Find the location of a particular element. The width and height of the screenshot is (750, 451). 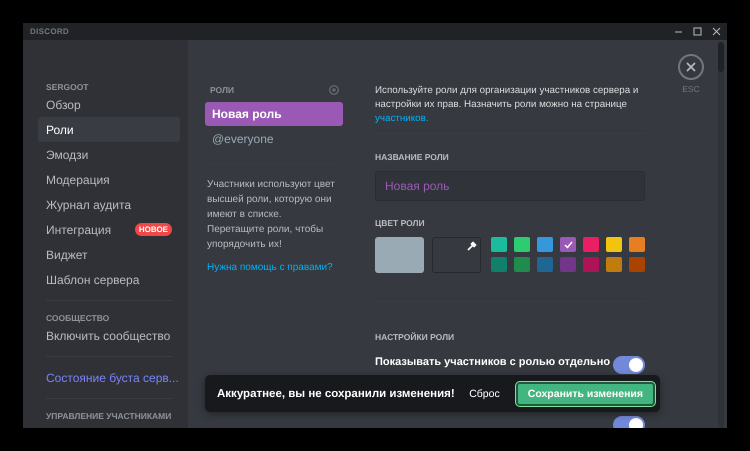

sidebar-item: Обзор is located at coordinates (109, 104).